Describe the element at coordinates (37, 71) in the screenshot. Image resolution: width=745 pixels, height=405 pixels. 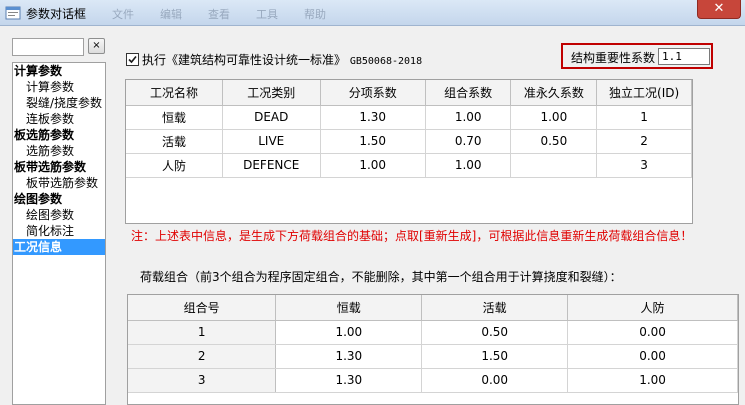
I see `tree-item-calc-group: 计算参数` at that location.